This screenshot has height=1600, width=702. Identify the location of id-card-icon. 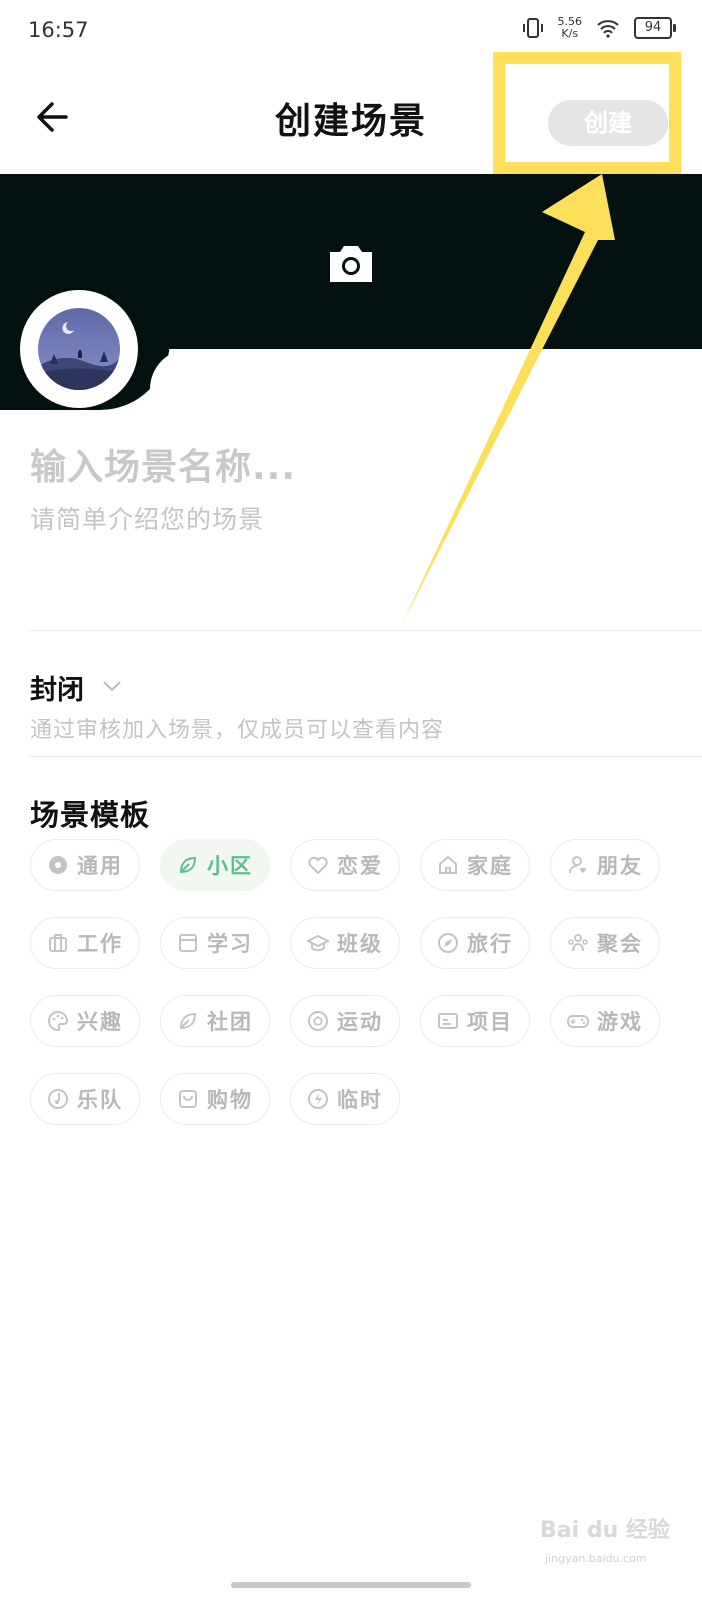
(448, 1021).